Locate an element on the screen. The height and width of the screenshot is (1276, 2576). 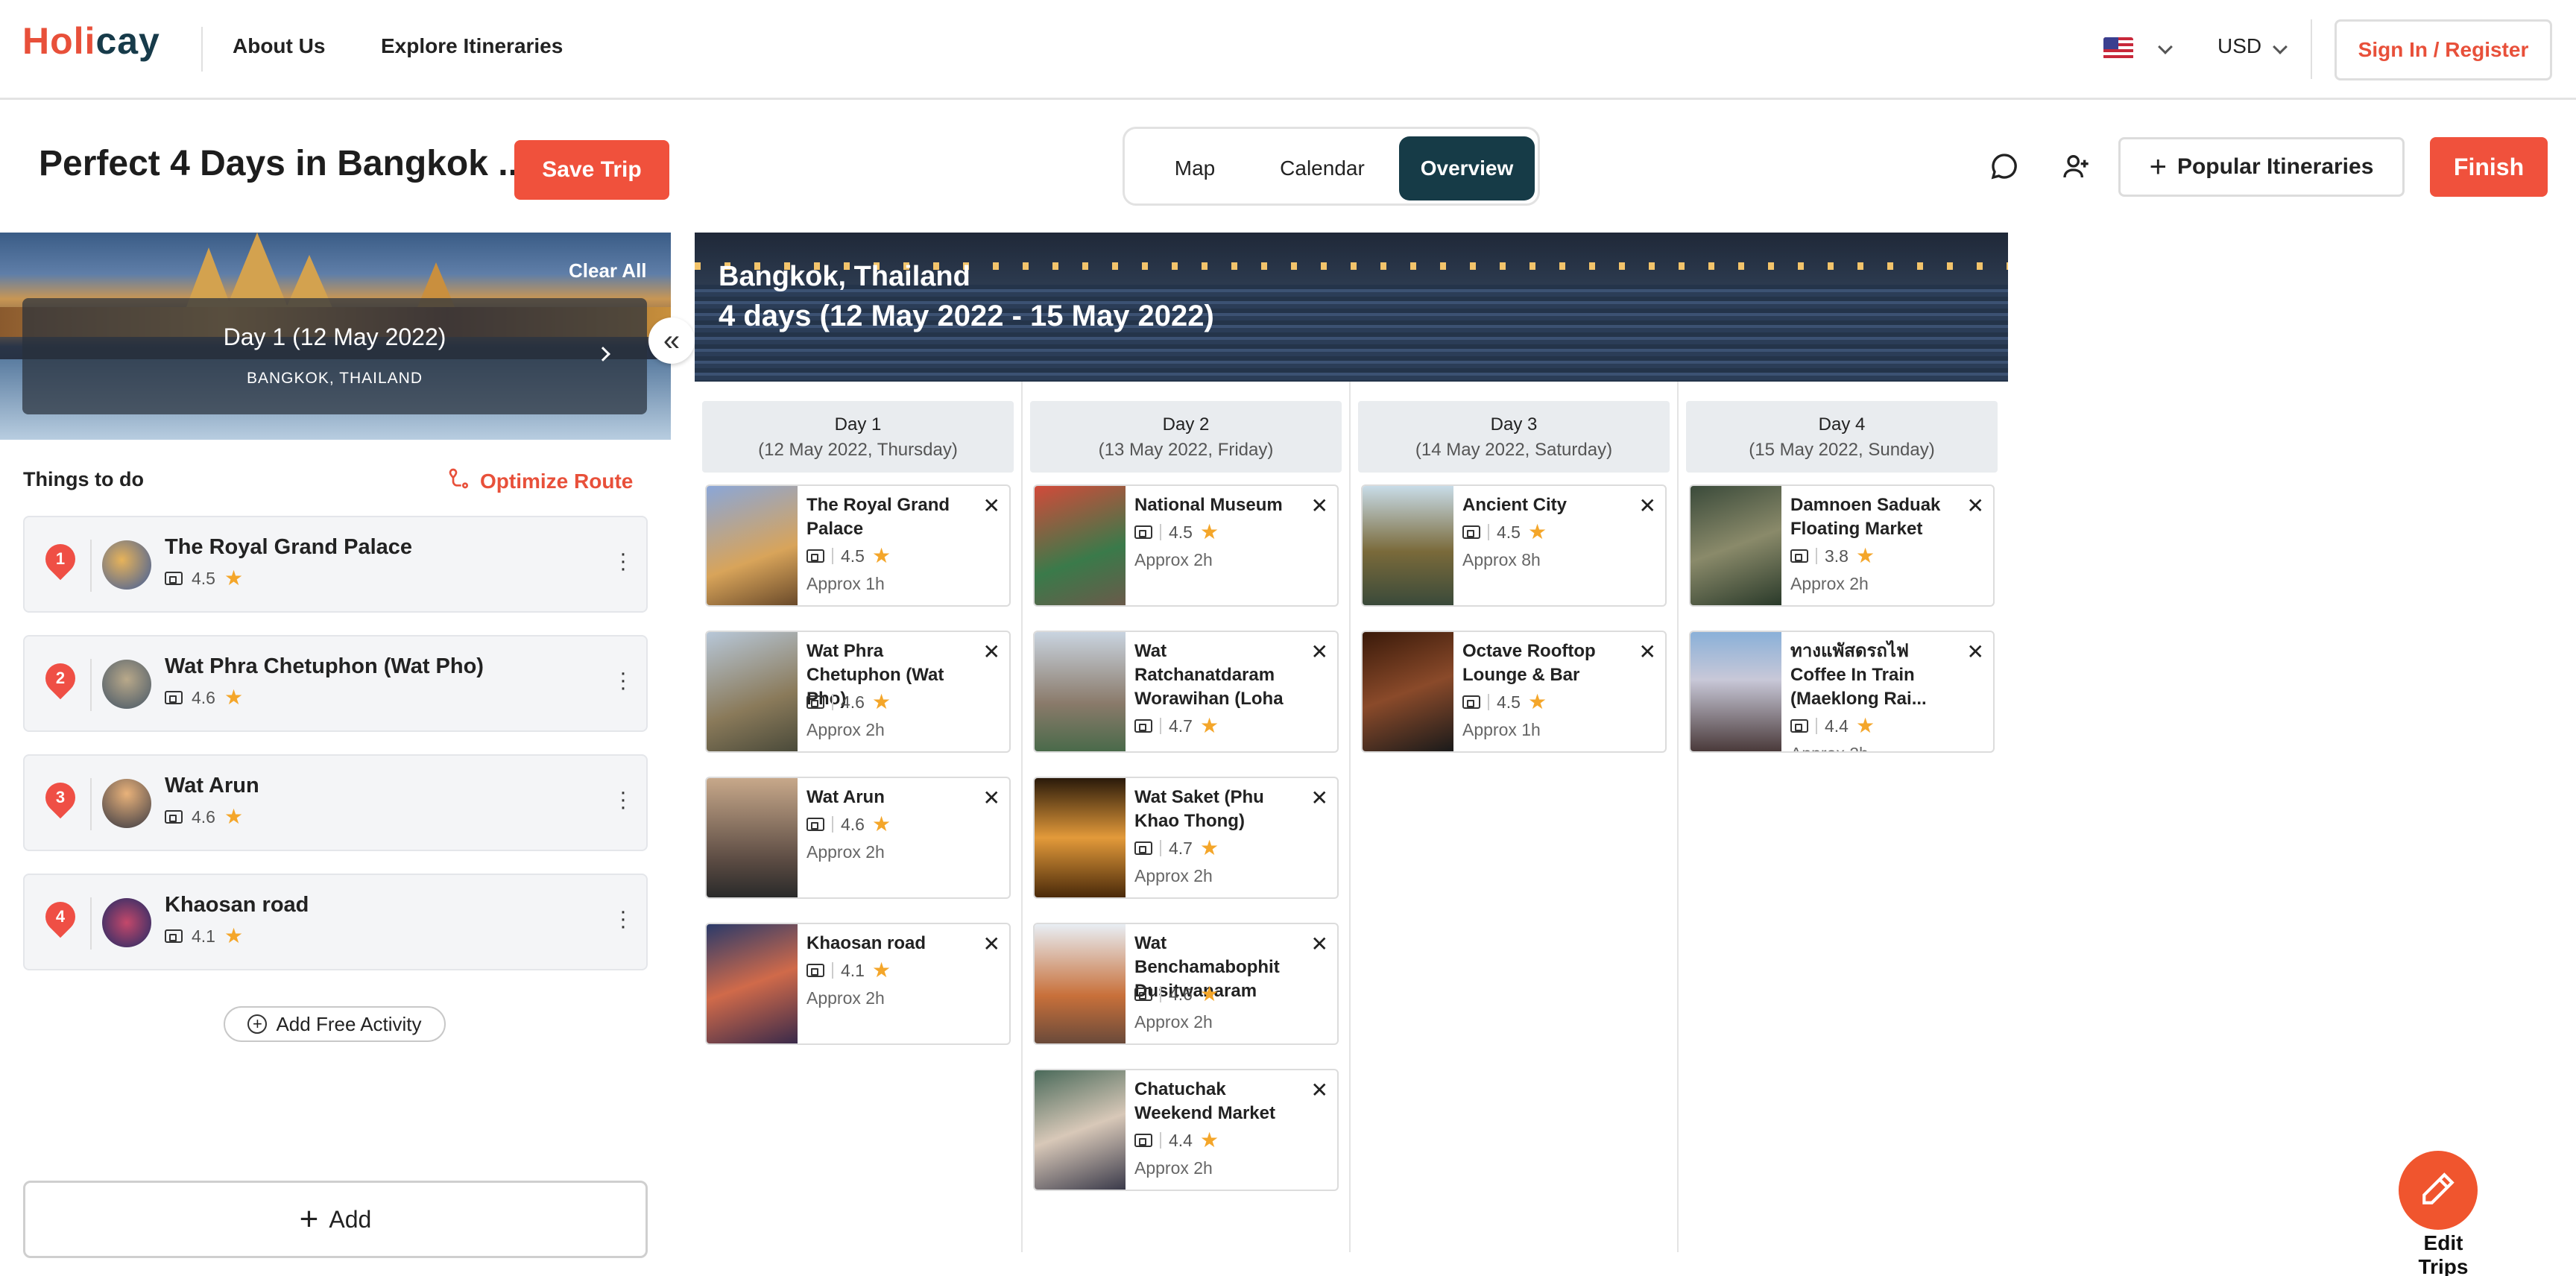
clear-all-button: Clear All is located at coordinates (608, 270).